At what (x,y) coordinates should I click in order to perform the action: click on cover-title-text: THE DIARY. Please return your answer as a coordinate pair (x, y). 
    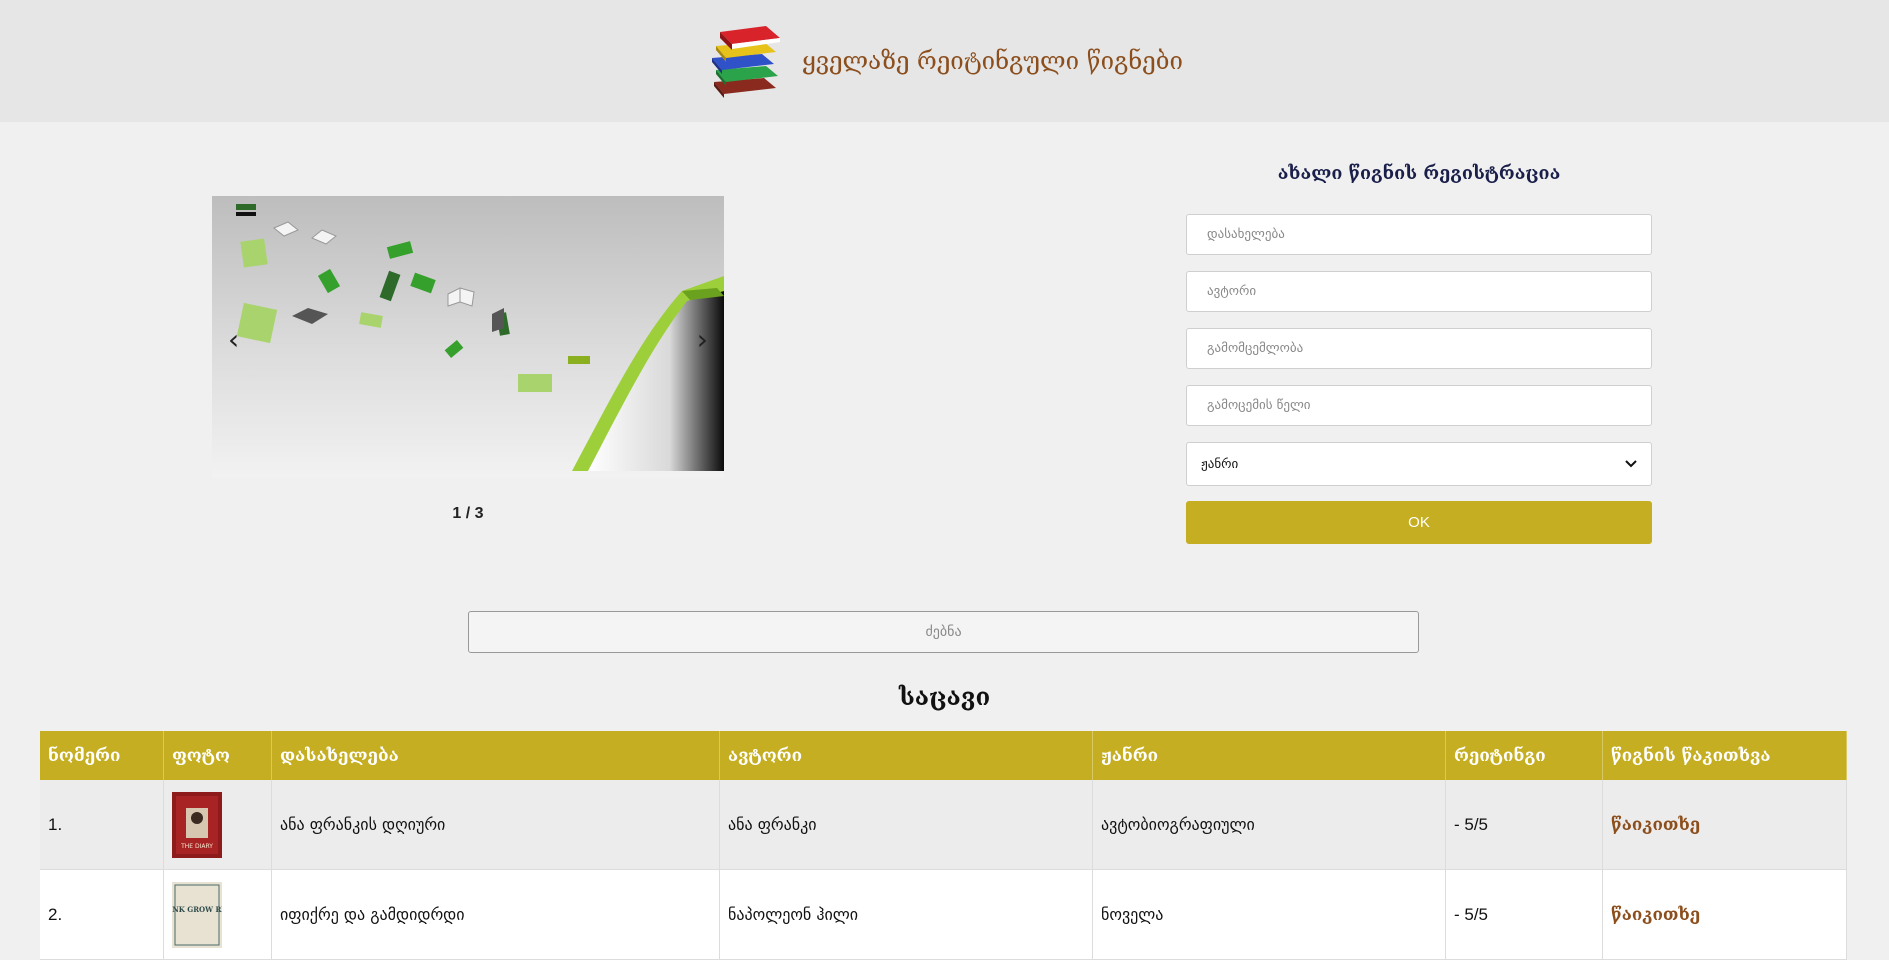
    Looking at the image, I should click on (196, 846).